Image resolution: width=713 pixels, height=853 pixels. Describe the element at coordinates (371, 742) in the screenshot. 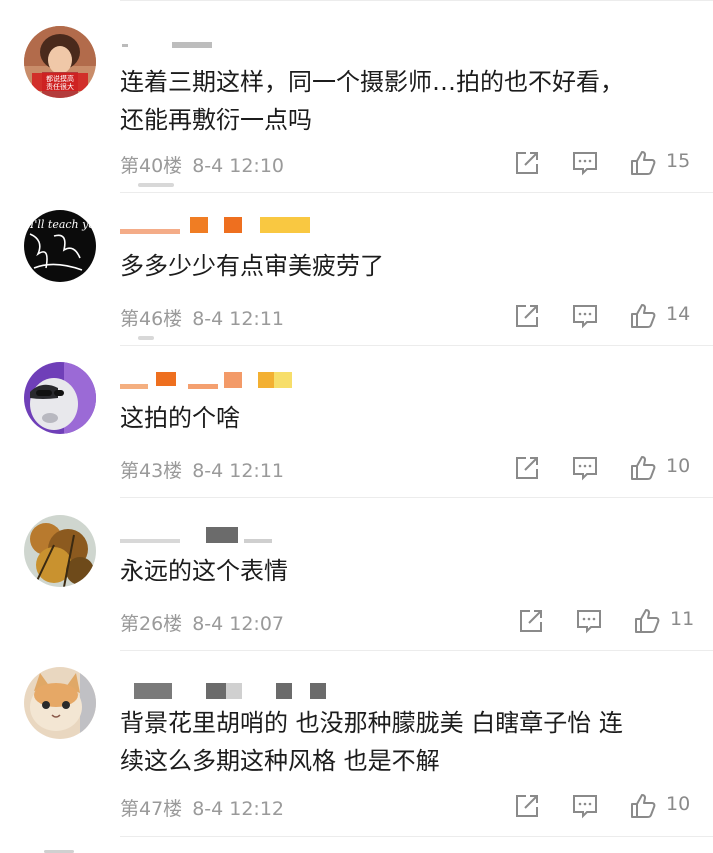

I see `comment-text: 背景花里胡哨的 也没那种朦胧美 白瞎章子怡 连 续这么多期这种风格 也是不解` at that location.